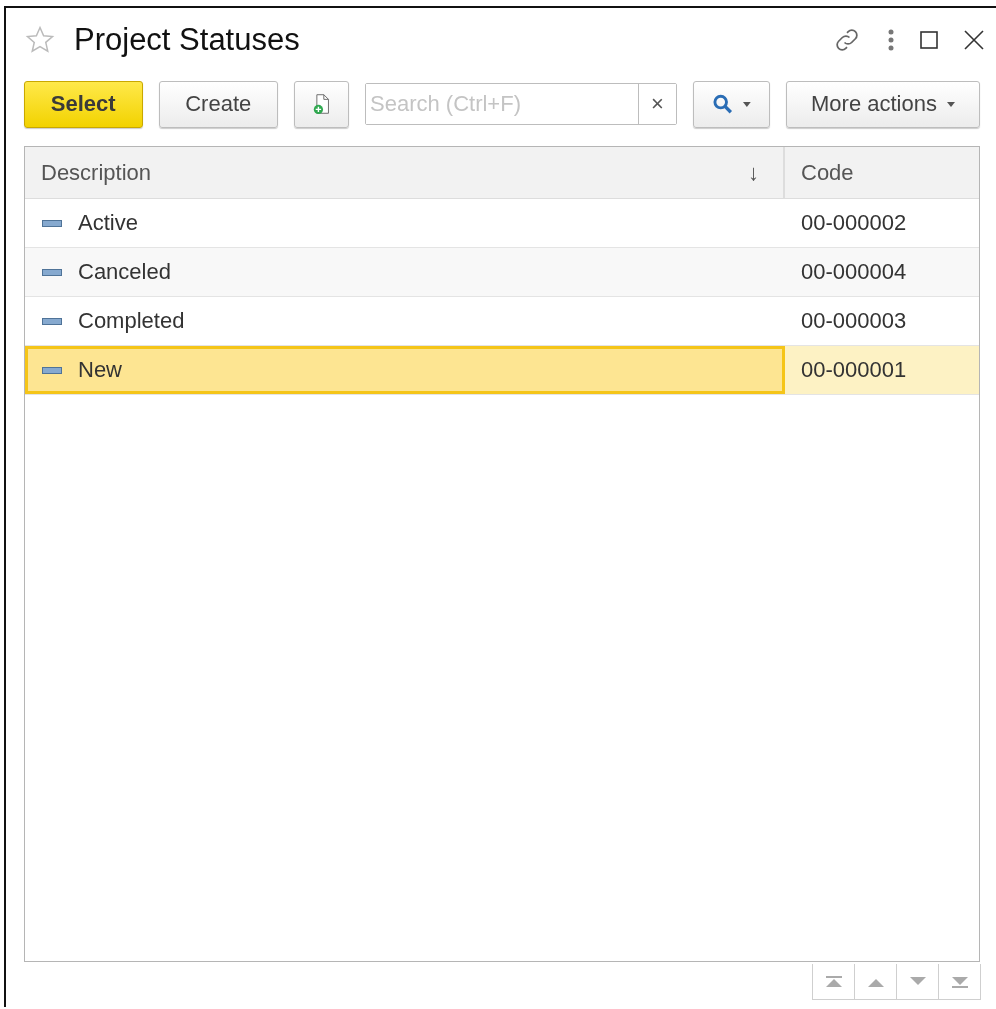  I want to click on table-cell: Completed, so click(131, 321).